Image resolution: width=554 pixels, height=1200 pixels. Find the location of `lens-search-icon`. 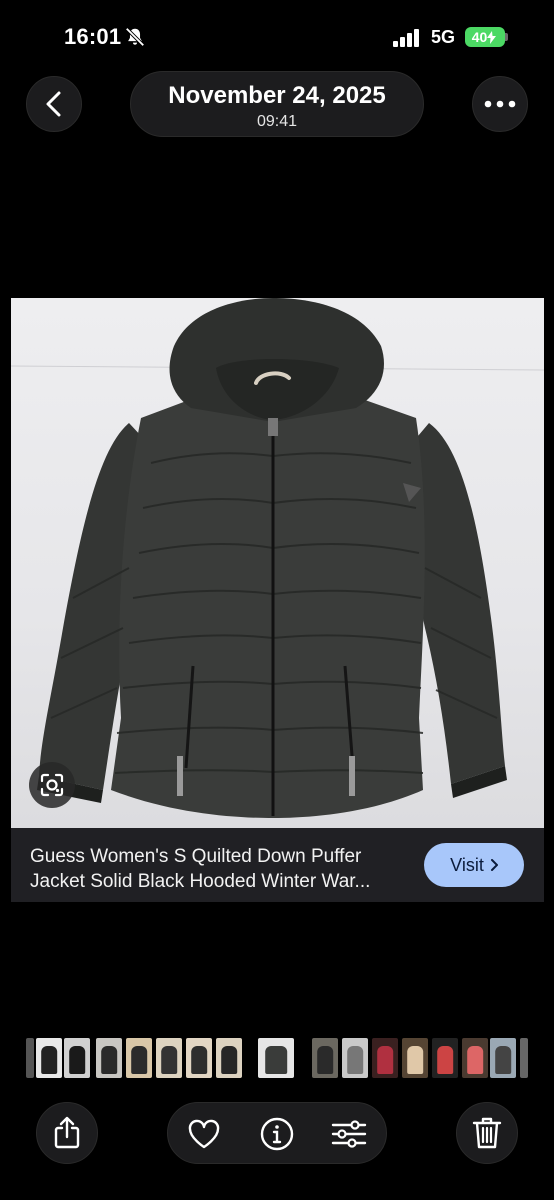

lens-search-icon is located at coordinates (52, 785).